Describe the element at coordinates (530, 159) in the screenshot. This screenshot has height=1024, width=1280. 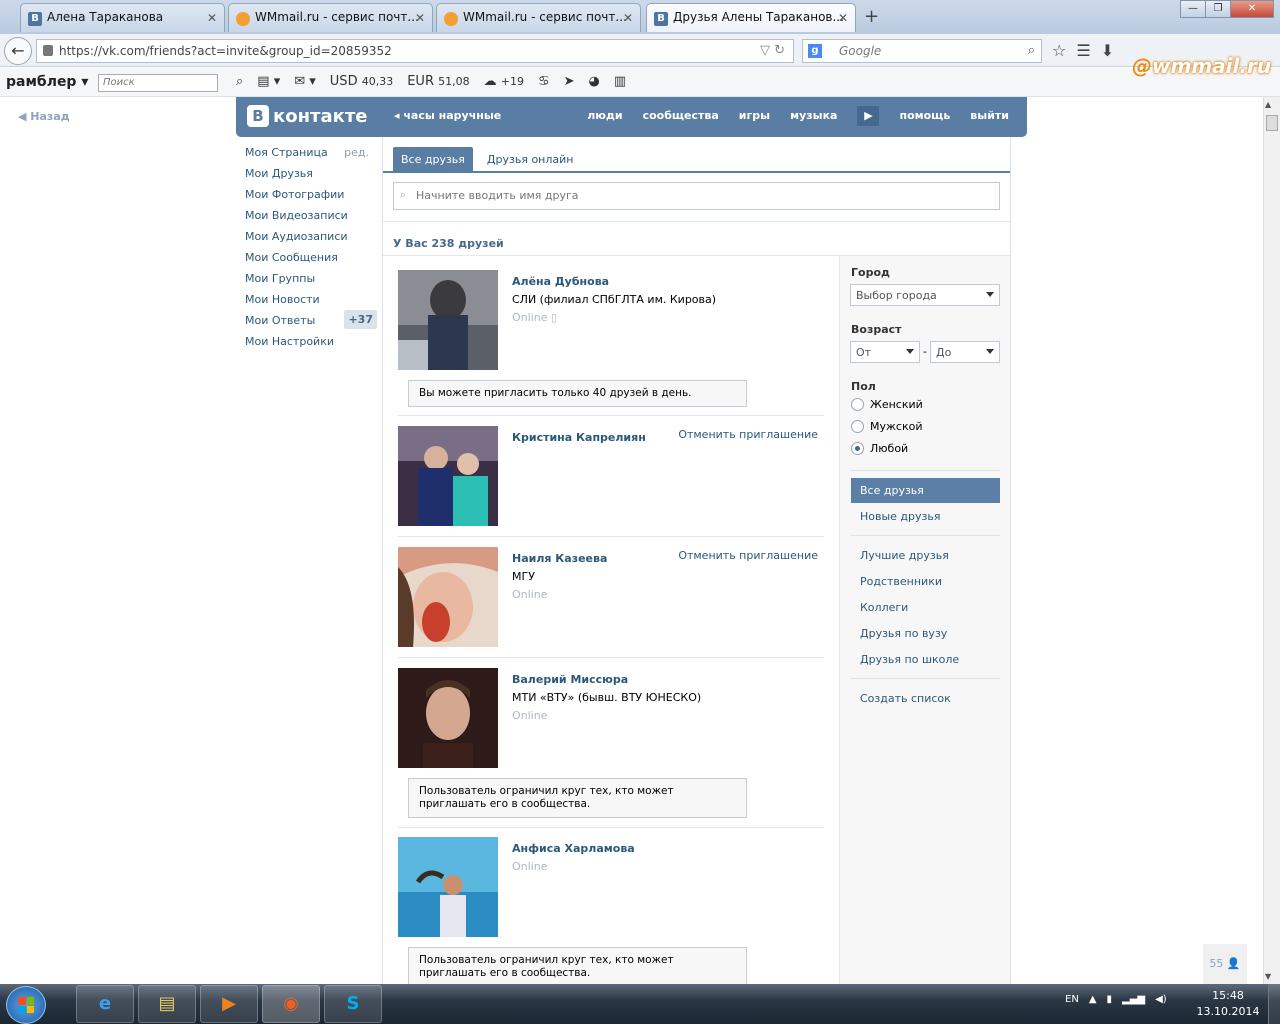
I see `tab-online-friends: Друзья онлайн` at that location.